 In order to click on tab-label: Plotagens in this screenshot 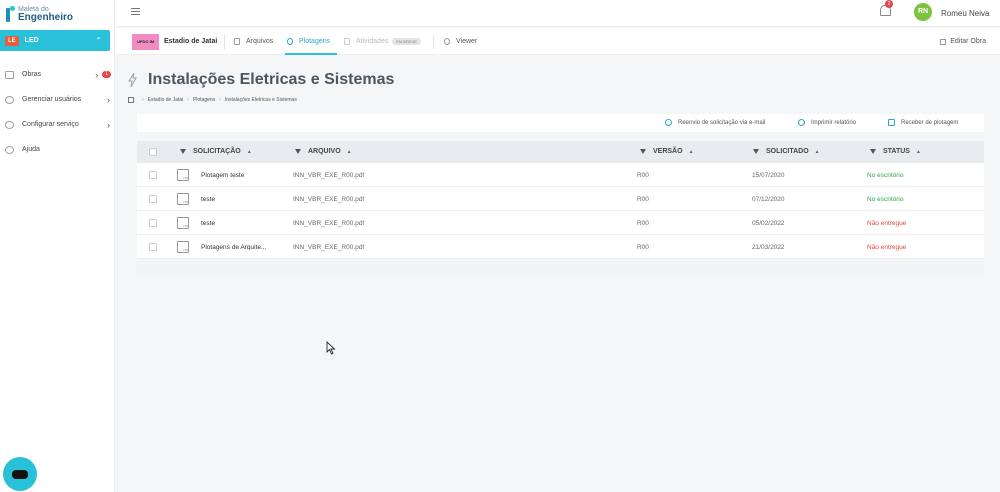, I will do `click(315, 41)`.